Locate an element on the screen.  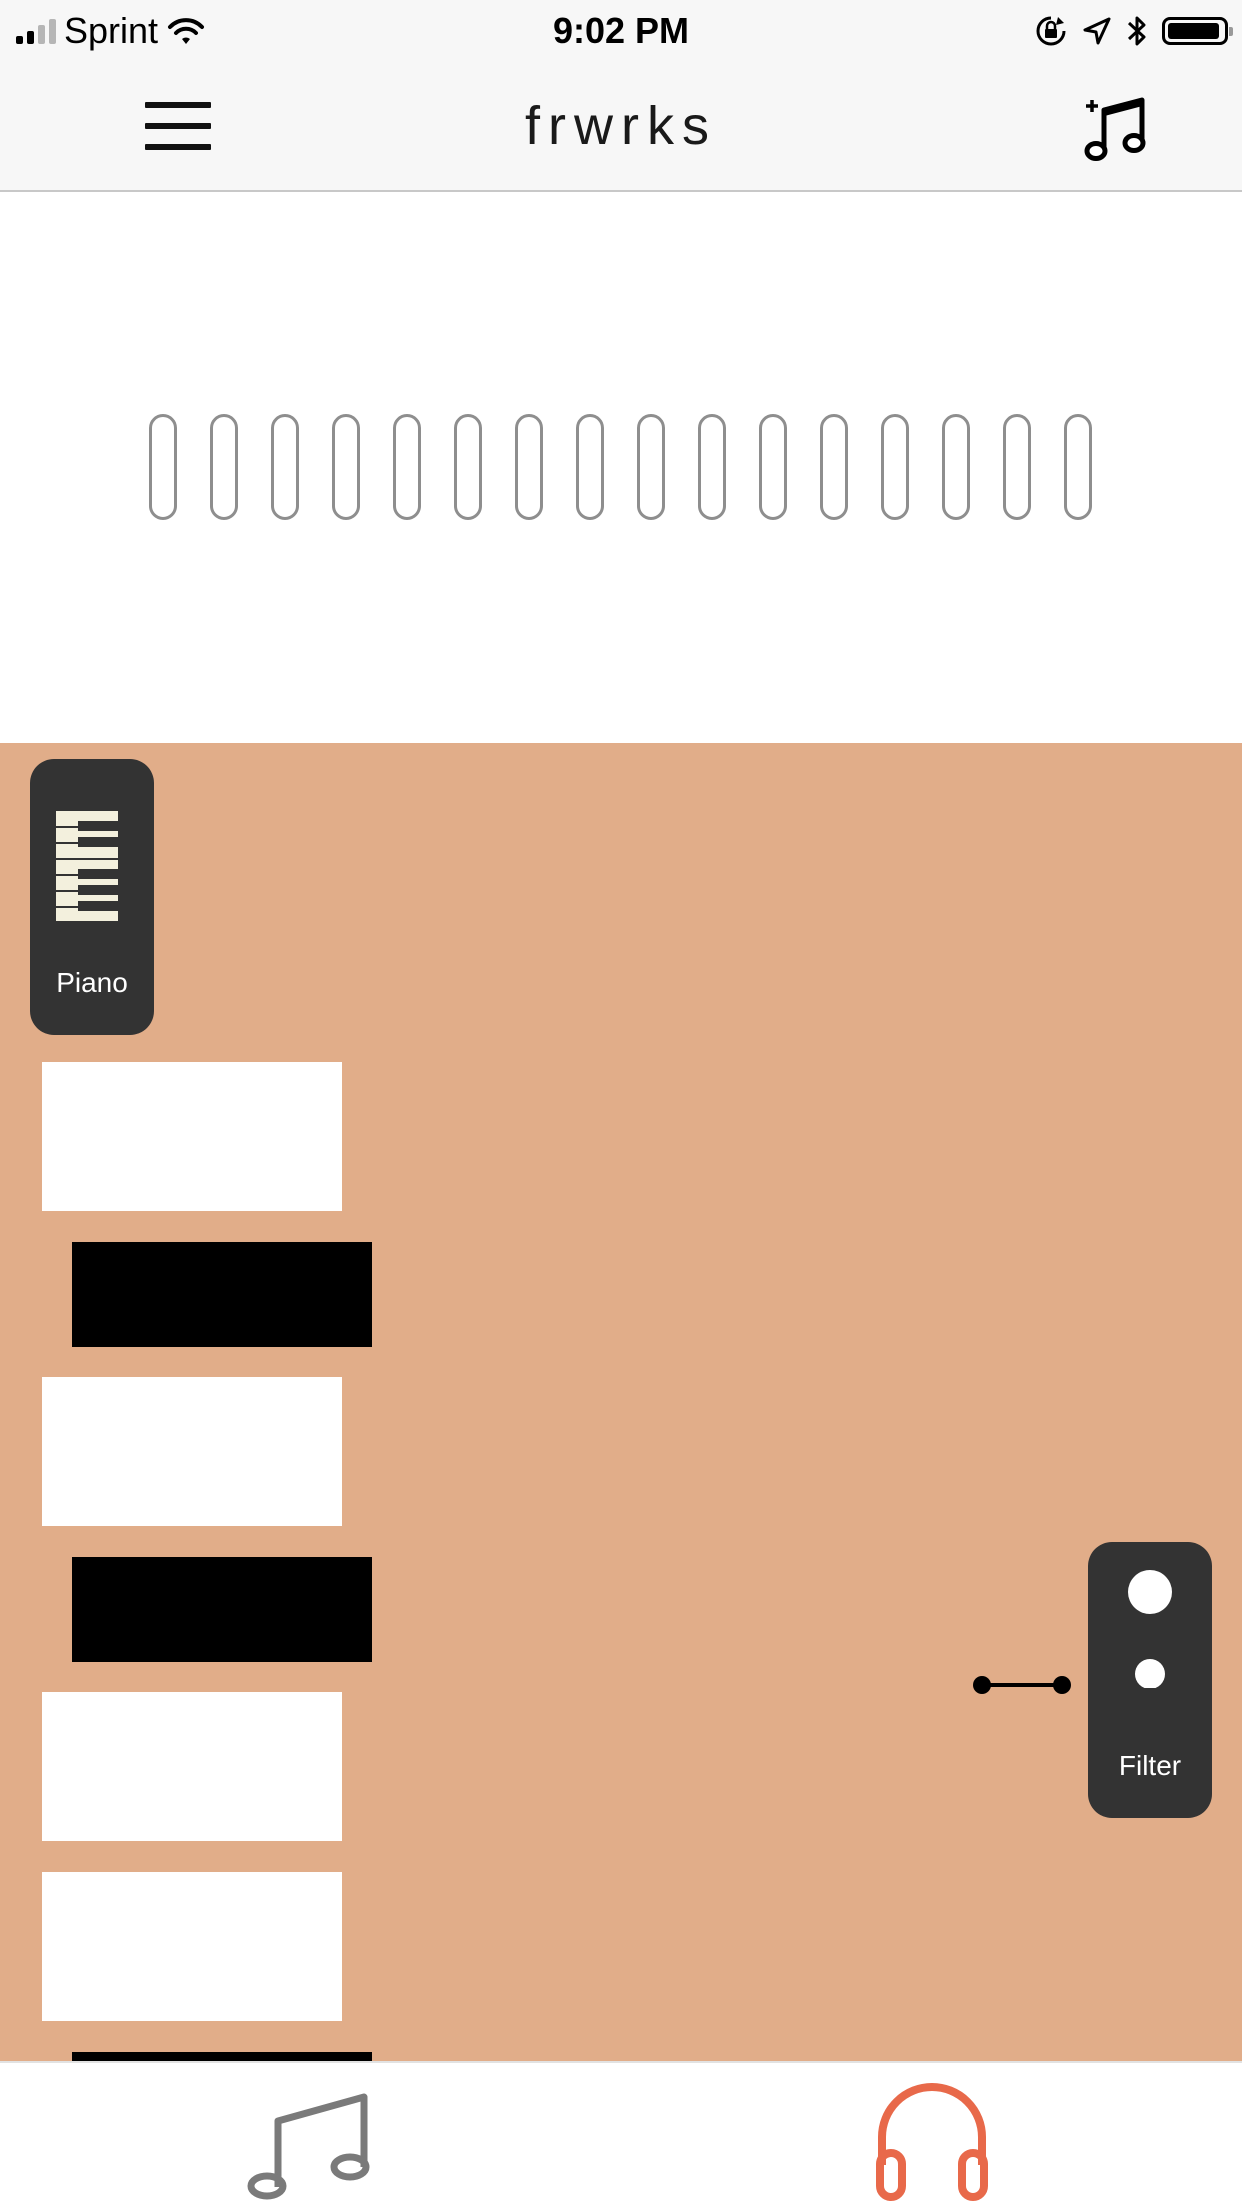
status-bar: Sprint 9:02 PM is located at coordinates (621, 31).